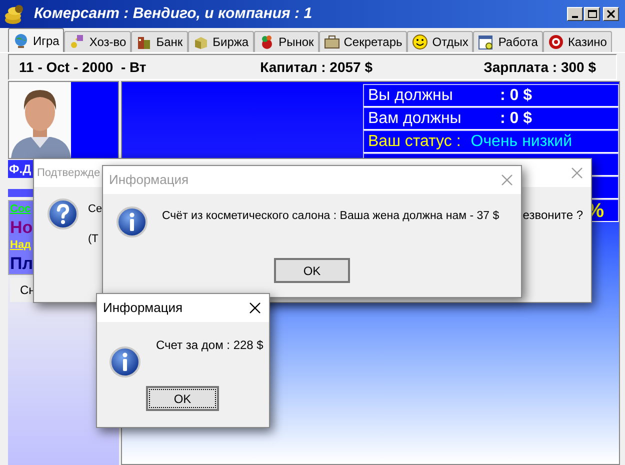 The height and width of the screenshot is (465, 625). Describe the element at coordinates (331, 216) in the screenshot. I see `dialog-message: Счёт из косметического салона : Ваша жена должна нам - 37 $` at that location.